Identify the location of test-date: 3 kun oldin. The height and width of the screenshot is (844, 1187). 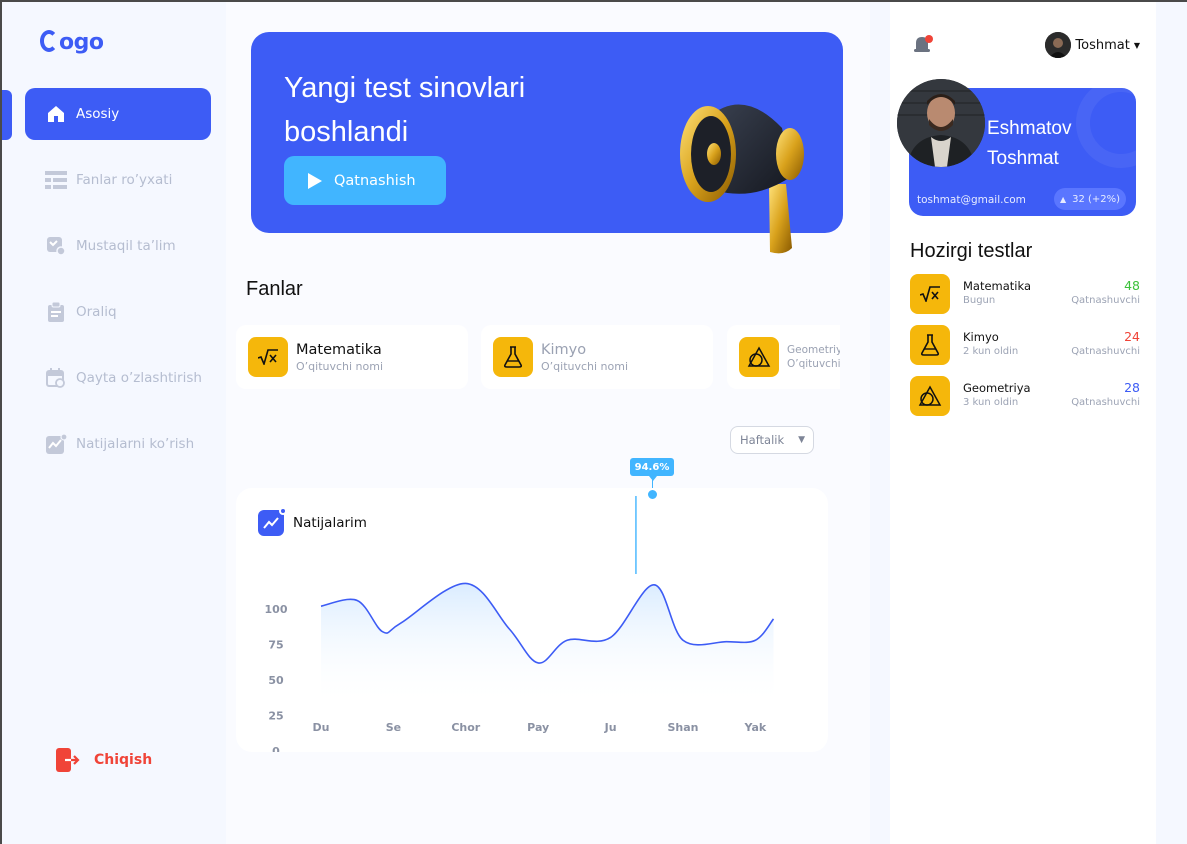
(991, 402).